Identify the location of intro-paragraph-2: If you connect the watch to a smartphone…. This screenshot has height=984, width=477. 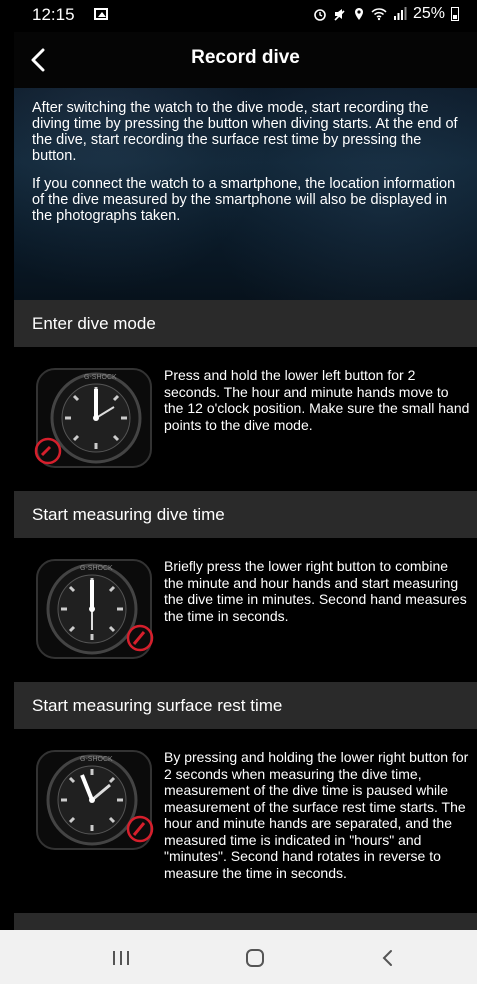
(244, 200).